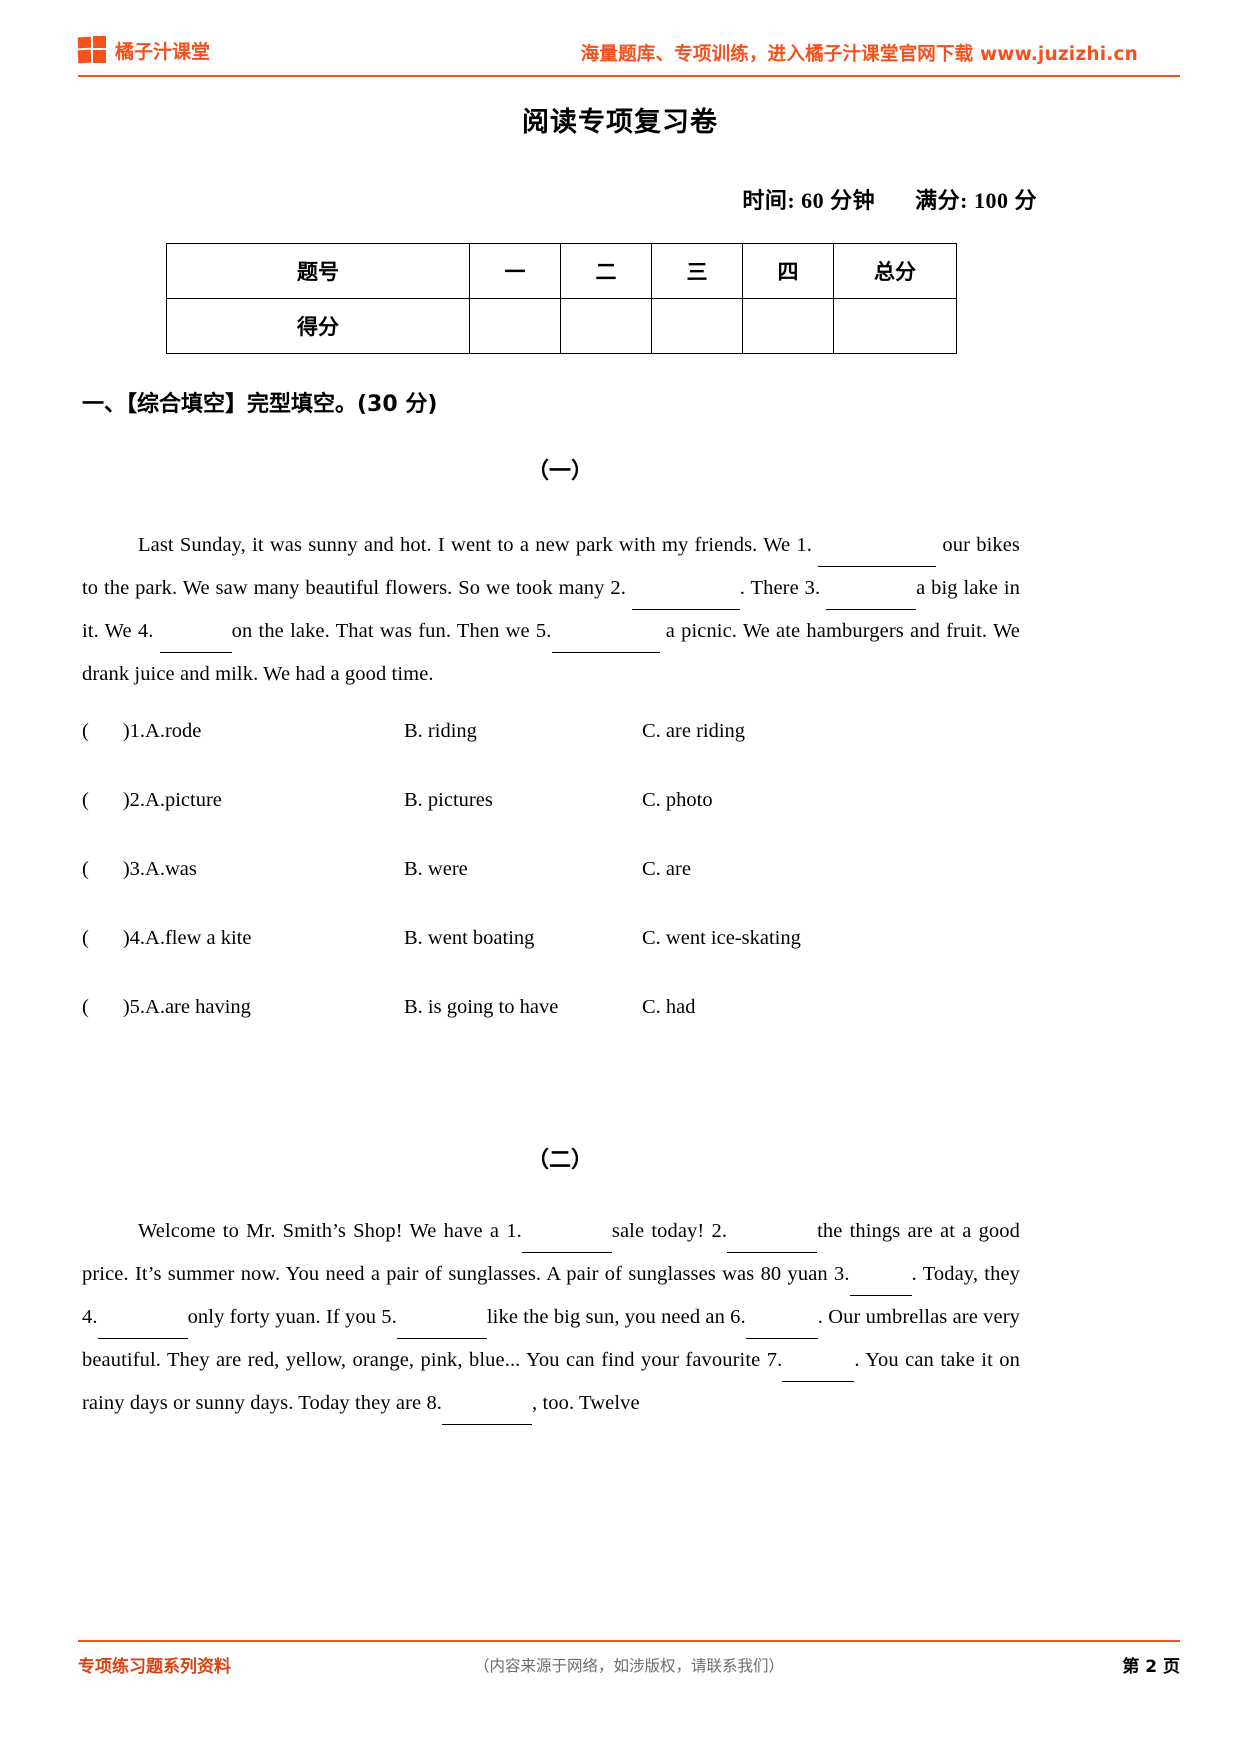 The width and height of the screenshot is (1240, 1754). Describe the element at coordinates (92, 50) in the screenshot. I see `four-squares-logo-icon` at that location.